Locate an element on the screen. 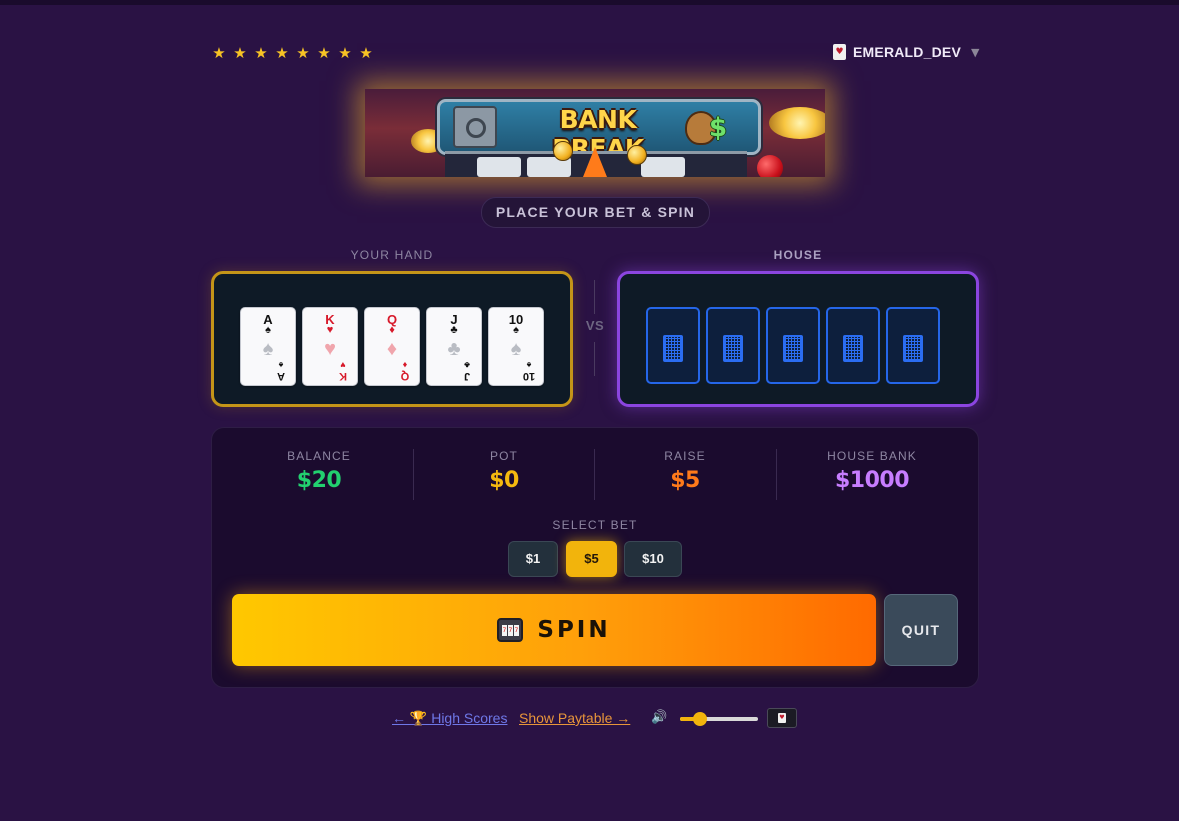 This screenshot has width=1179, height=821. card-corner: K ♥ is located at coordinates (343, 370).